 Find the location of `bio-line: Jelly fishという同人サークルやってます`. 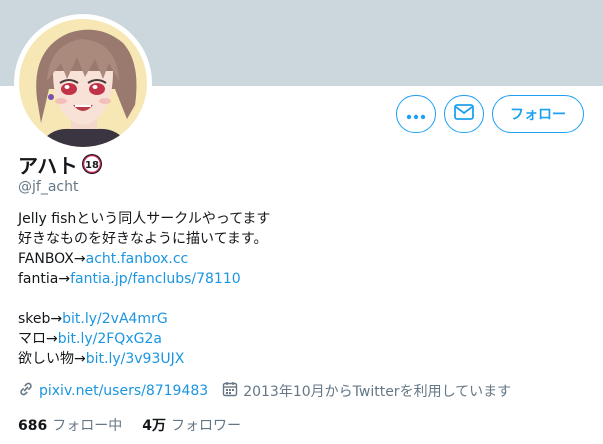

bio-line: Jelly fishという同人サークルやってます is located at coordinates (144, 219).